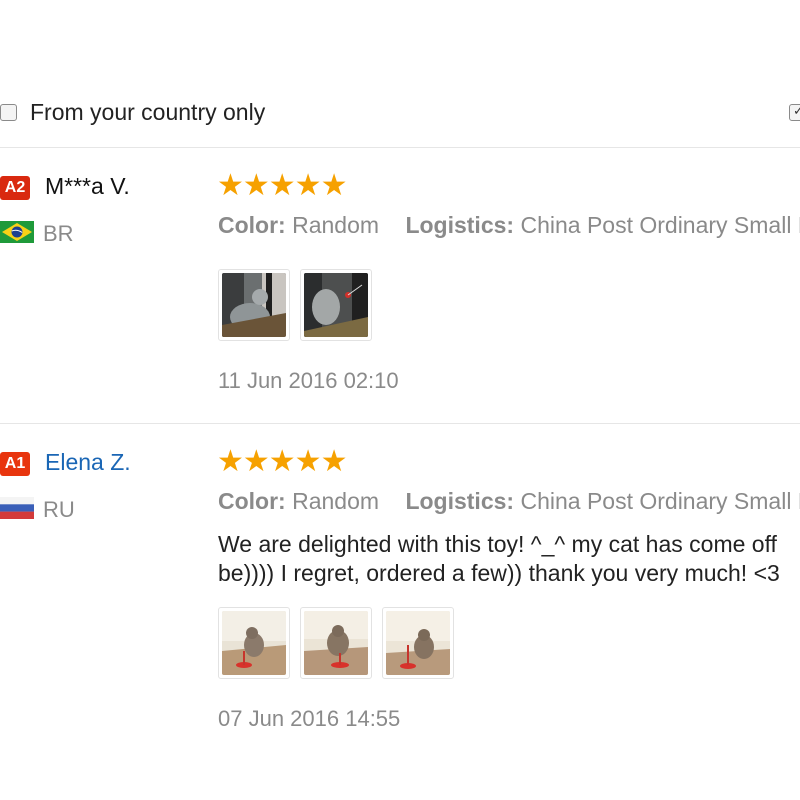 The height and width of the screenshot is (800, 800). Describe the element at coordinates (400, 114) in the screenshot. I see `filter-bar: From your country only ✓` at that location.